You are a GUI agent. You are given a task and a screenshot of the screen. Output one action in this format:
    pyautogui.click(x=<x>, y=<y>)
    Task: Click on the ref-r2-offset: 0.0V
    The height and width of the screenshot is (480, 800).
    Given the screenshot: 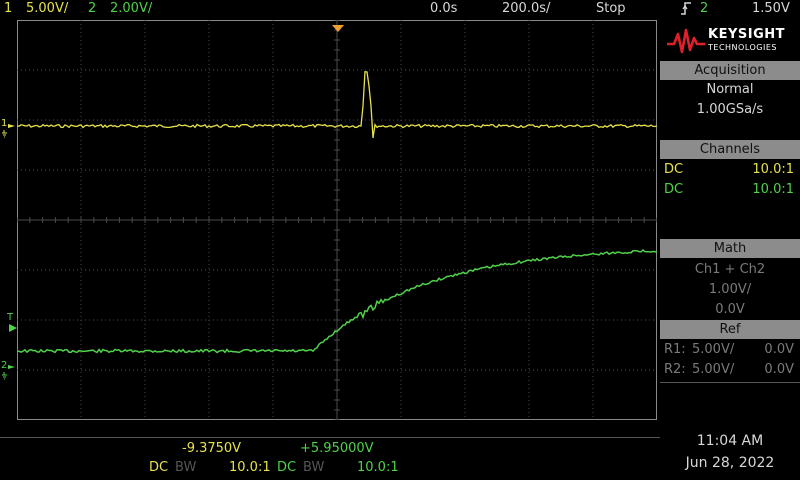 What is the action you would take?
    pyautogui.click(x=779, y=369)
    